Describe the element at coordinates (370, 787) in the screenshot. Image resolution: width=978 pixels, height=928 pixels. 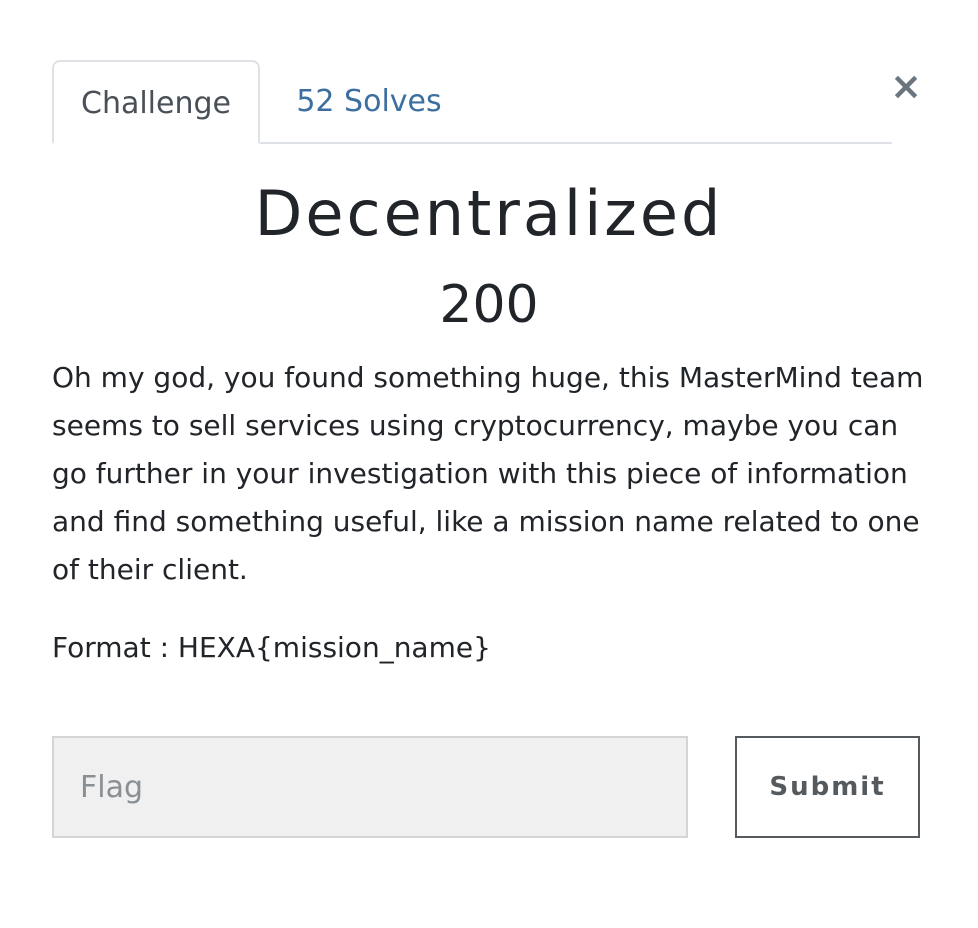
I see `flag-input` at that location.